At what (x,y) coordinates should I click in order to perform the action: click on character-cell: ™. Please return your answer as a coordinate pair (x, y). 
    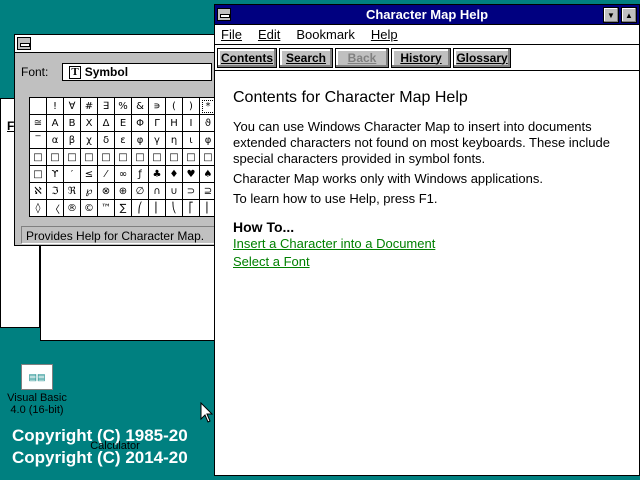
    Looking at the image, I should click on (106, 208).